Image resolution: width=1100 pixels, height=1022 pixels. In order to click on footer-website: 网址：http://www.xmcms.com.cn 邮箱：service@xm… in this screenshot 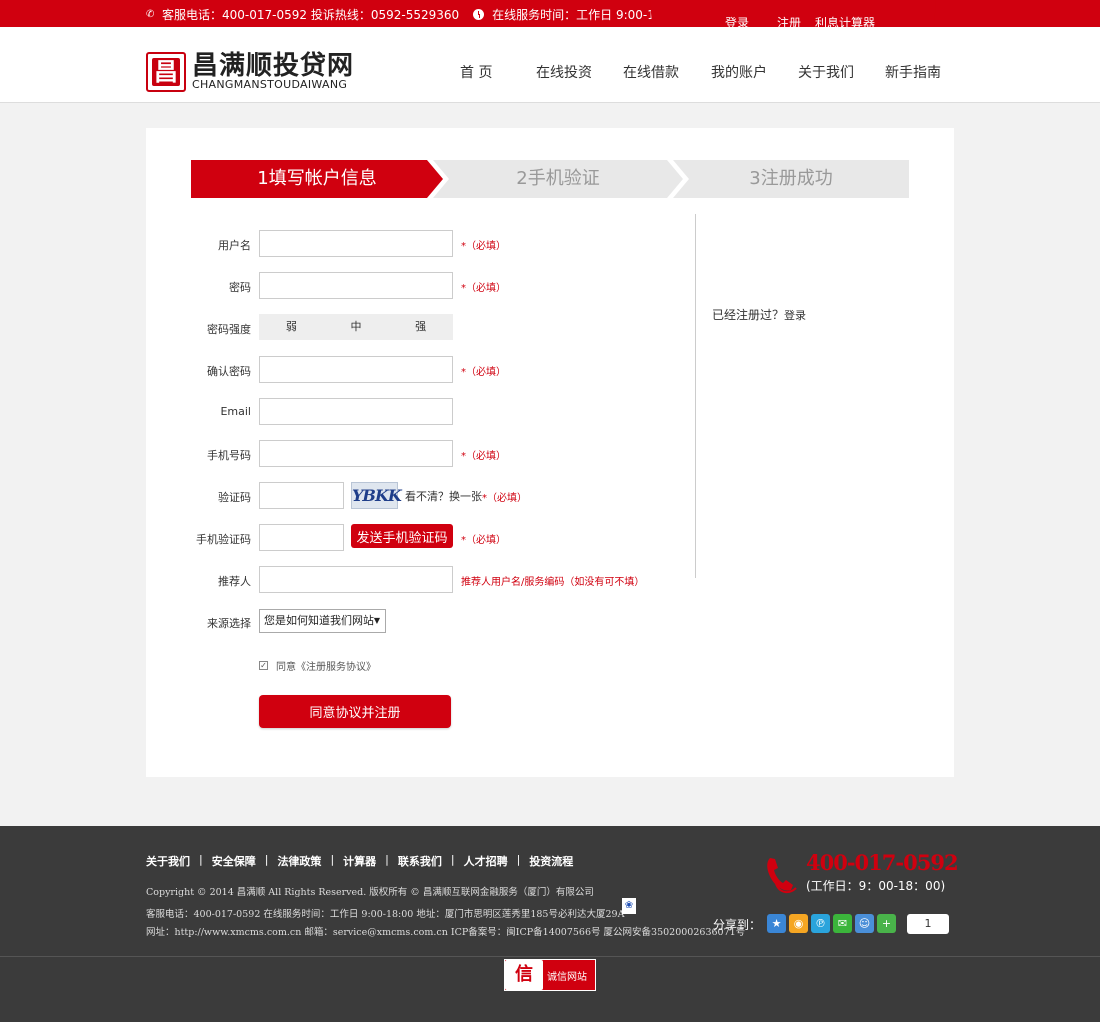, I will do `click(446, 932)`.